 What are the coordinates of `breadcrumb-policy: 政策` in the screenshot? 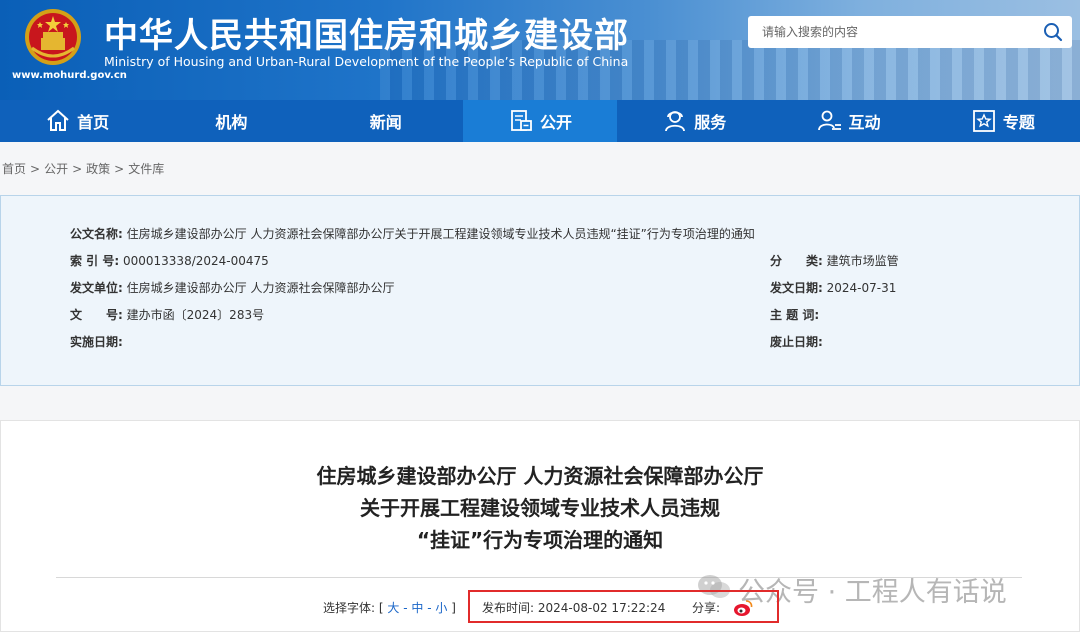 It's located at (98, 168).